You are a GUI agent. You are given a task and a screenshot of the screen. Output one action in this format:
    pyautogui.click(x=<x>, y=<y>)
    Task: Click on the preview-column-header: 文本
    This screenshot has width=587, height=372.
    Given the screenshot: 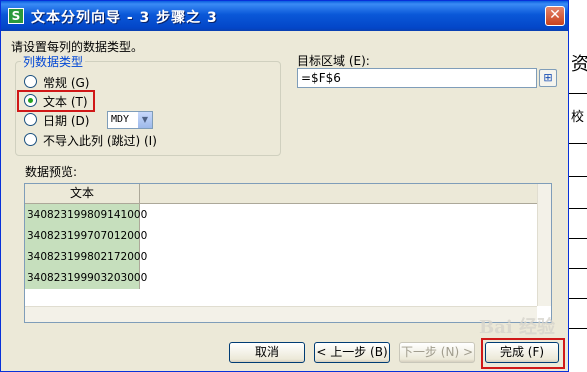 What is the action you would take?
    pyautogui.click(x=82, y=193)
    